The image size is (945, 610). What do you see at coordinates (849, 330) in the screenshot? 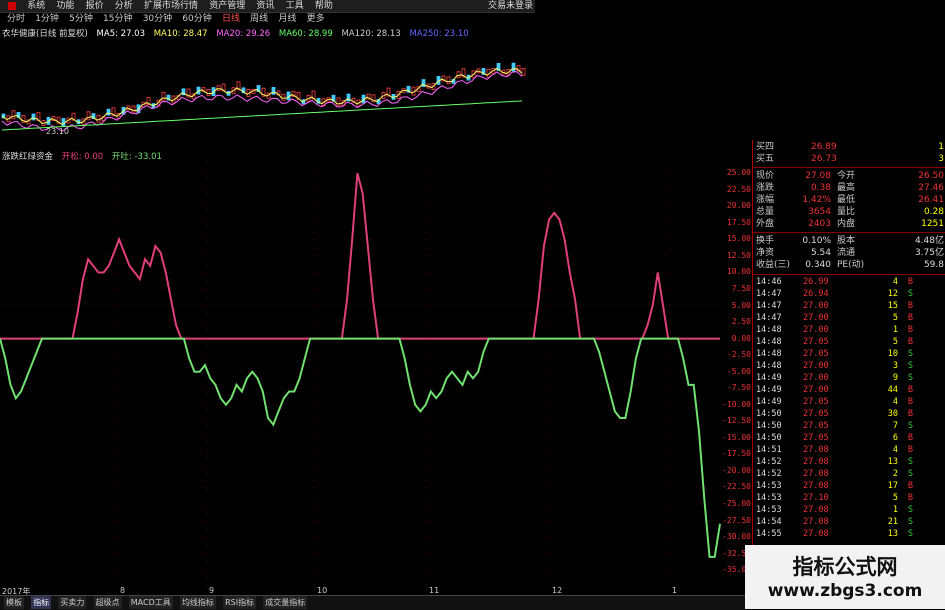
I see `tick-row: 14:48 27.00 1 B` at bounding box center [849, 330].